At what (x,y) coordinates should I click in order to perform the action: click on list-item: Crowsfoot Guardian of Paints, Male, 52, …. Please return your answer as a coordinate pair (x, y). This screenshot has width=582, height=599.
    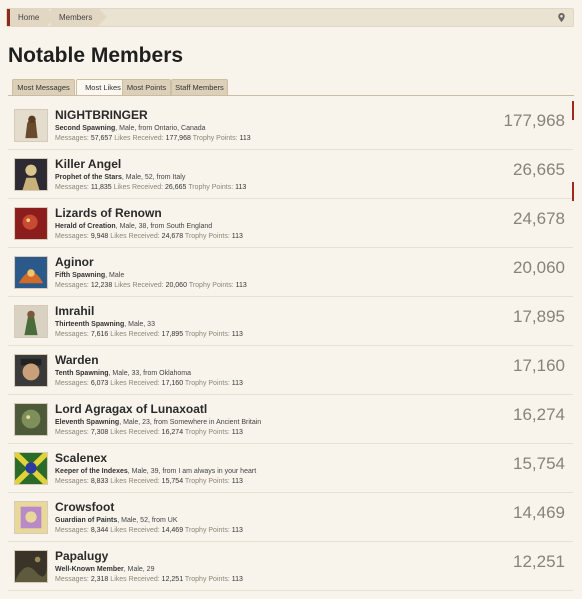
    Looking at the image, I should click on (290, 517).